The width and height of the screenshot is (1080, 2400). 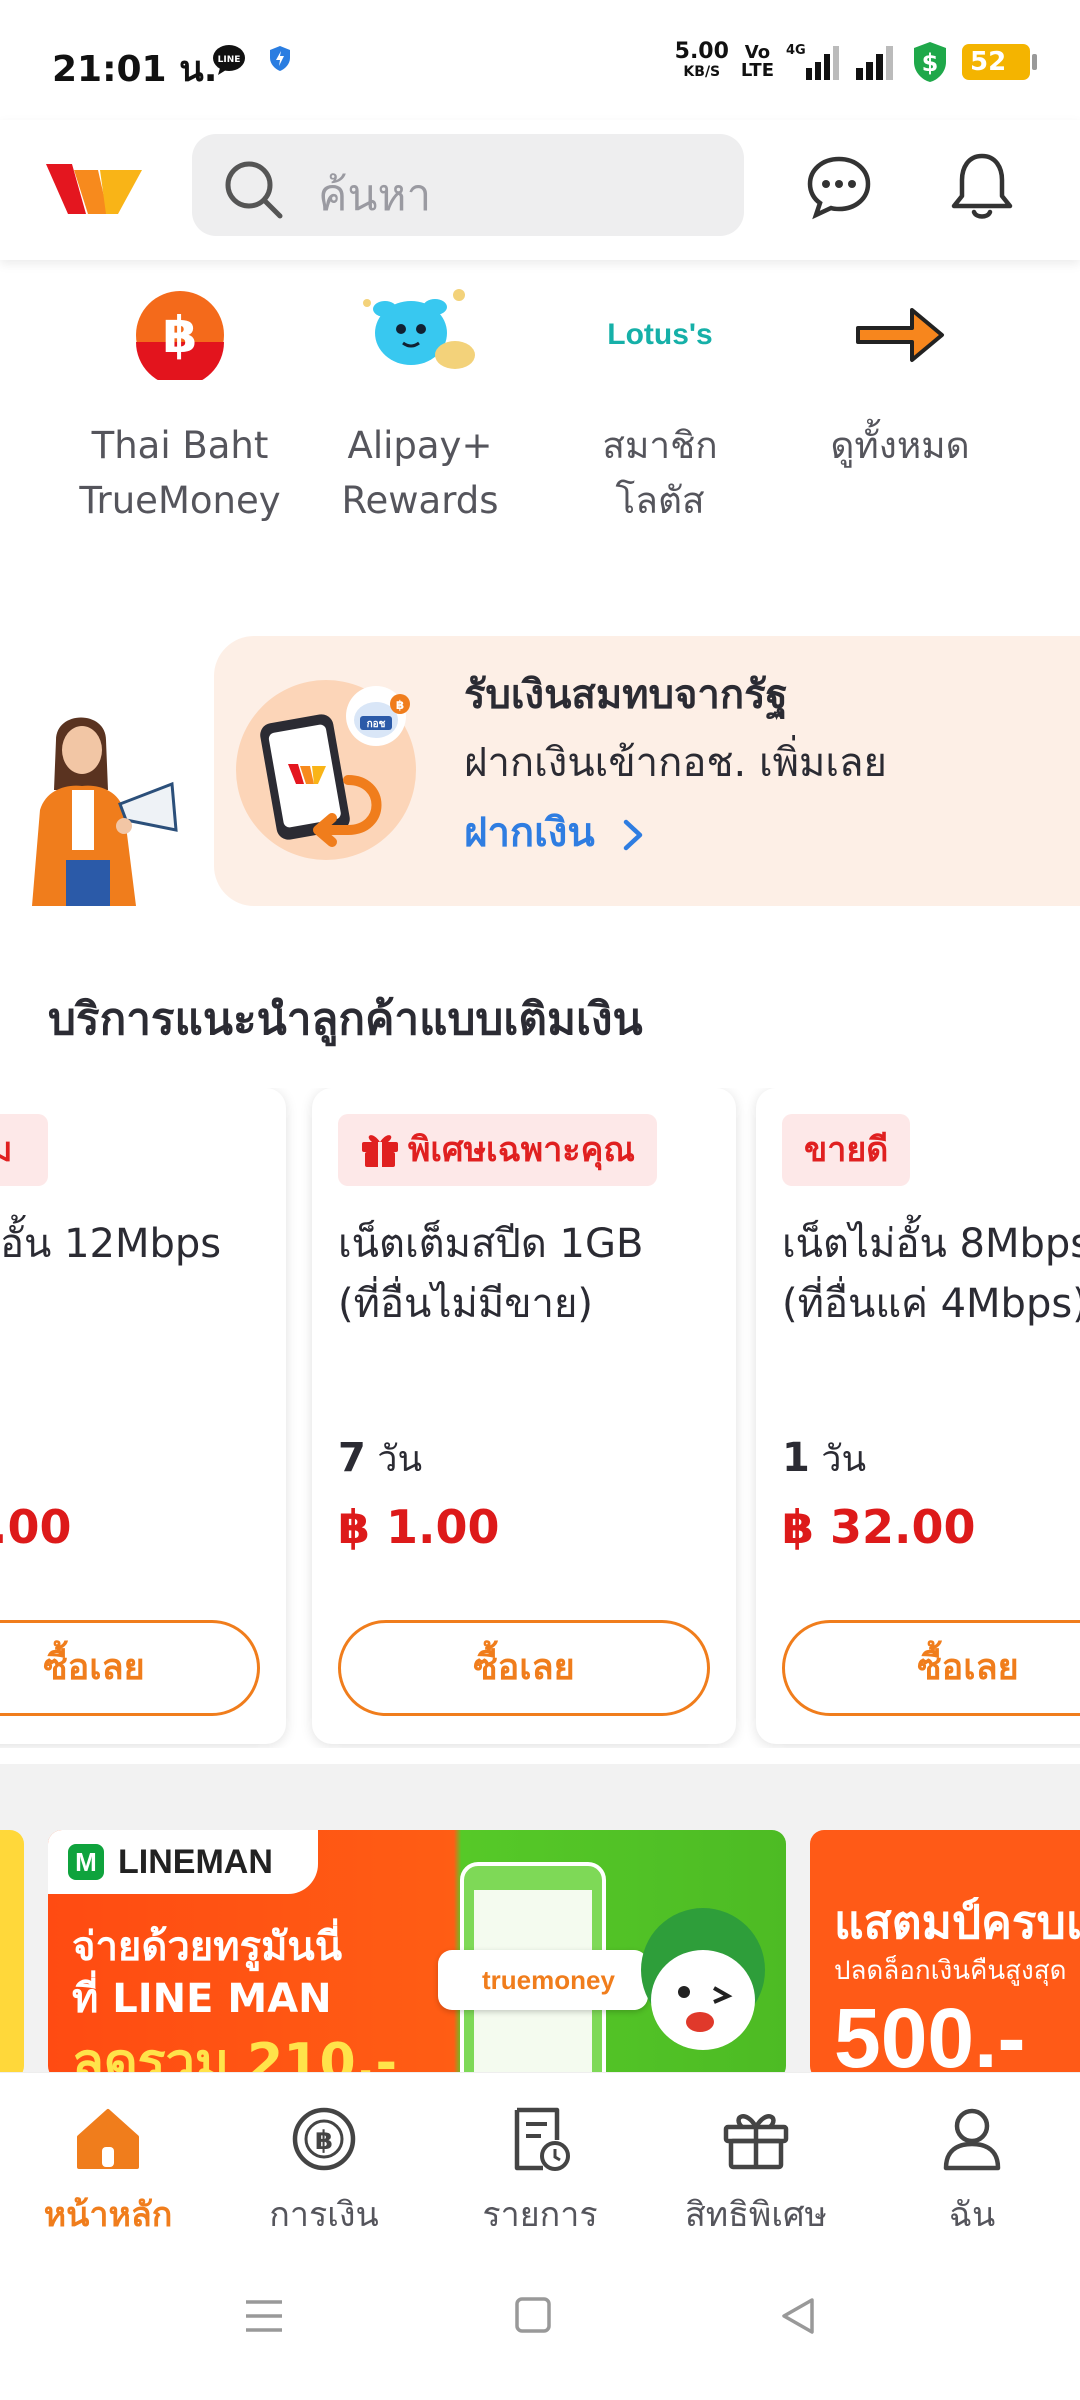 What do you see at coordinates (419, 329) in the screenshot?
I see `alipay-mascot-icon` at bounding box center [419, 329].